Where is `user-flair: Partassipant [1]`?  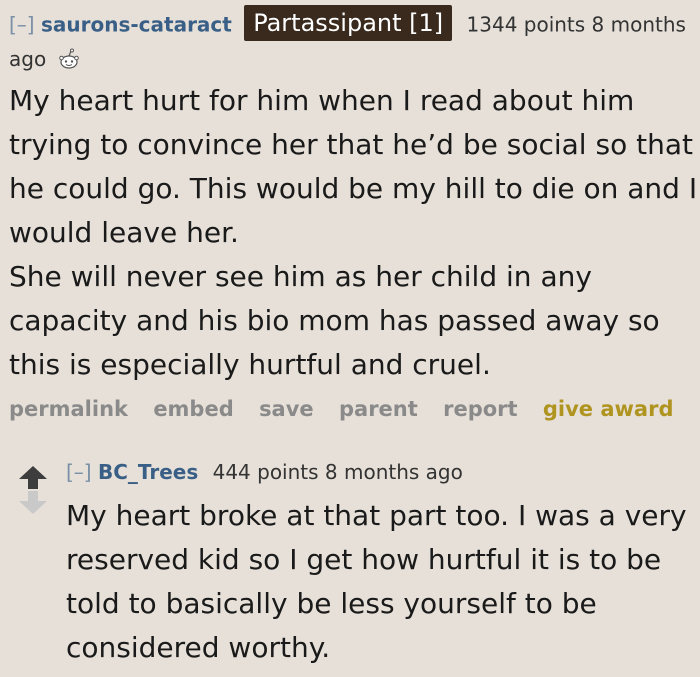
user-flair: Partassipant [1] is located at coordinates (348, 23).